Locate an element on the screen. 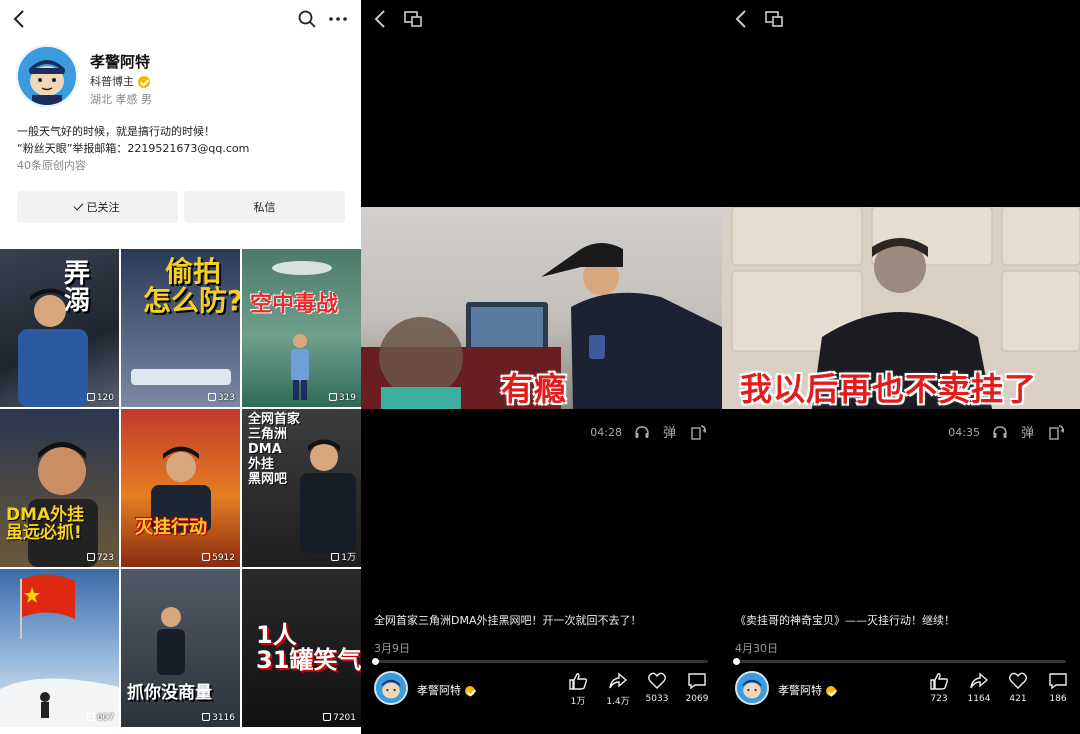  video-thumbnail: 弄 溺 120 is located at coordinates (59, 328).